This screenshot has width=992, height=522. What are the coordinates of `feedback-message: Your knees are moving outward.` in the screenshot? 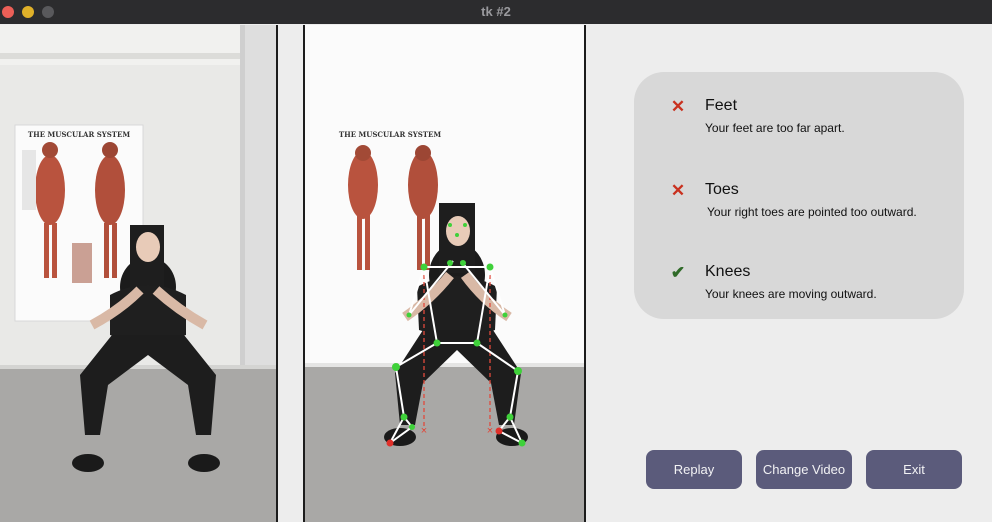 It's located at (791, 294).